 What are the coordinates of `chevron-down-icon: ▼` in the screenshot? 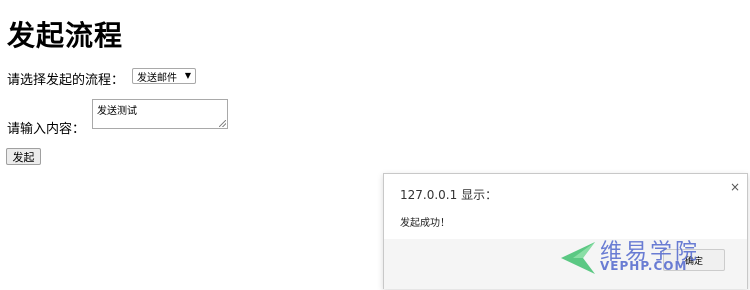 It's located at (187, 75).